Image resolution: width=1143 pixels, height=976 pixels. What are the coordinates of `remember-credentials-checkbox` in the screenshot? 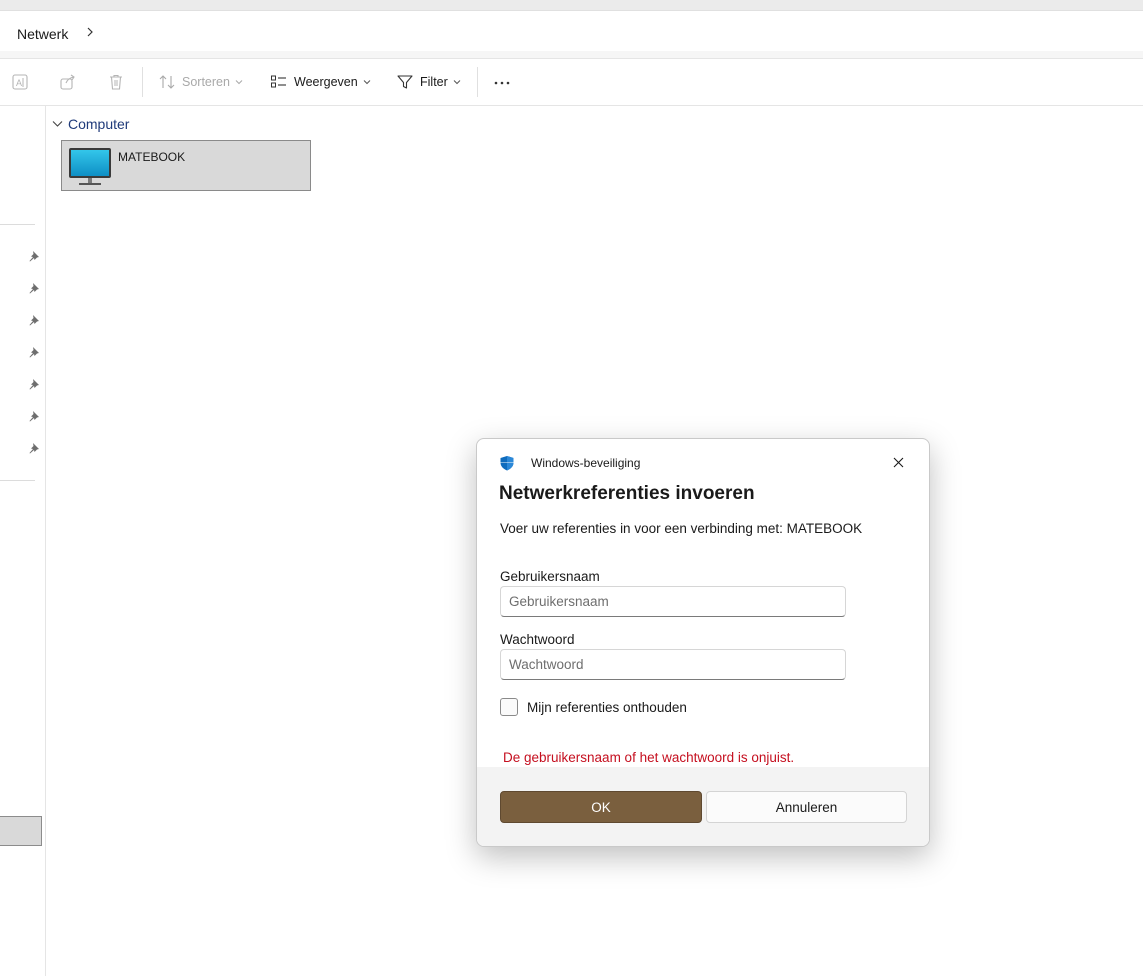 It's located at (509, 707).